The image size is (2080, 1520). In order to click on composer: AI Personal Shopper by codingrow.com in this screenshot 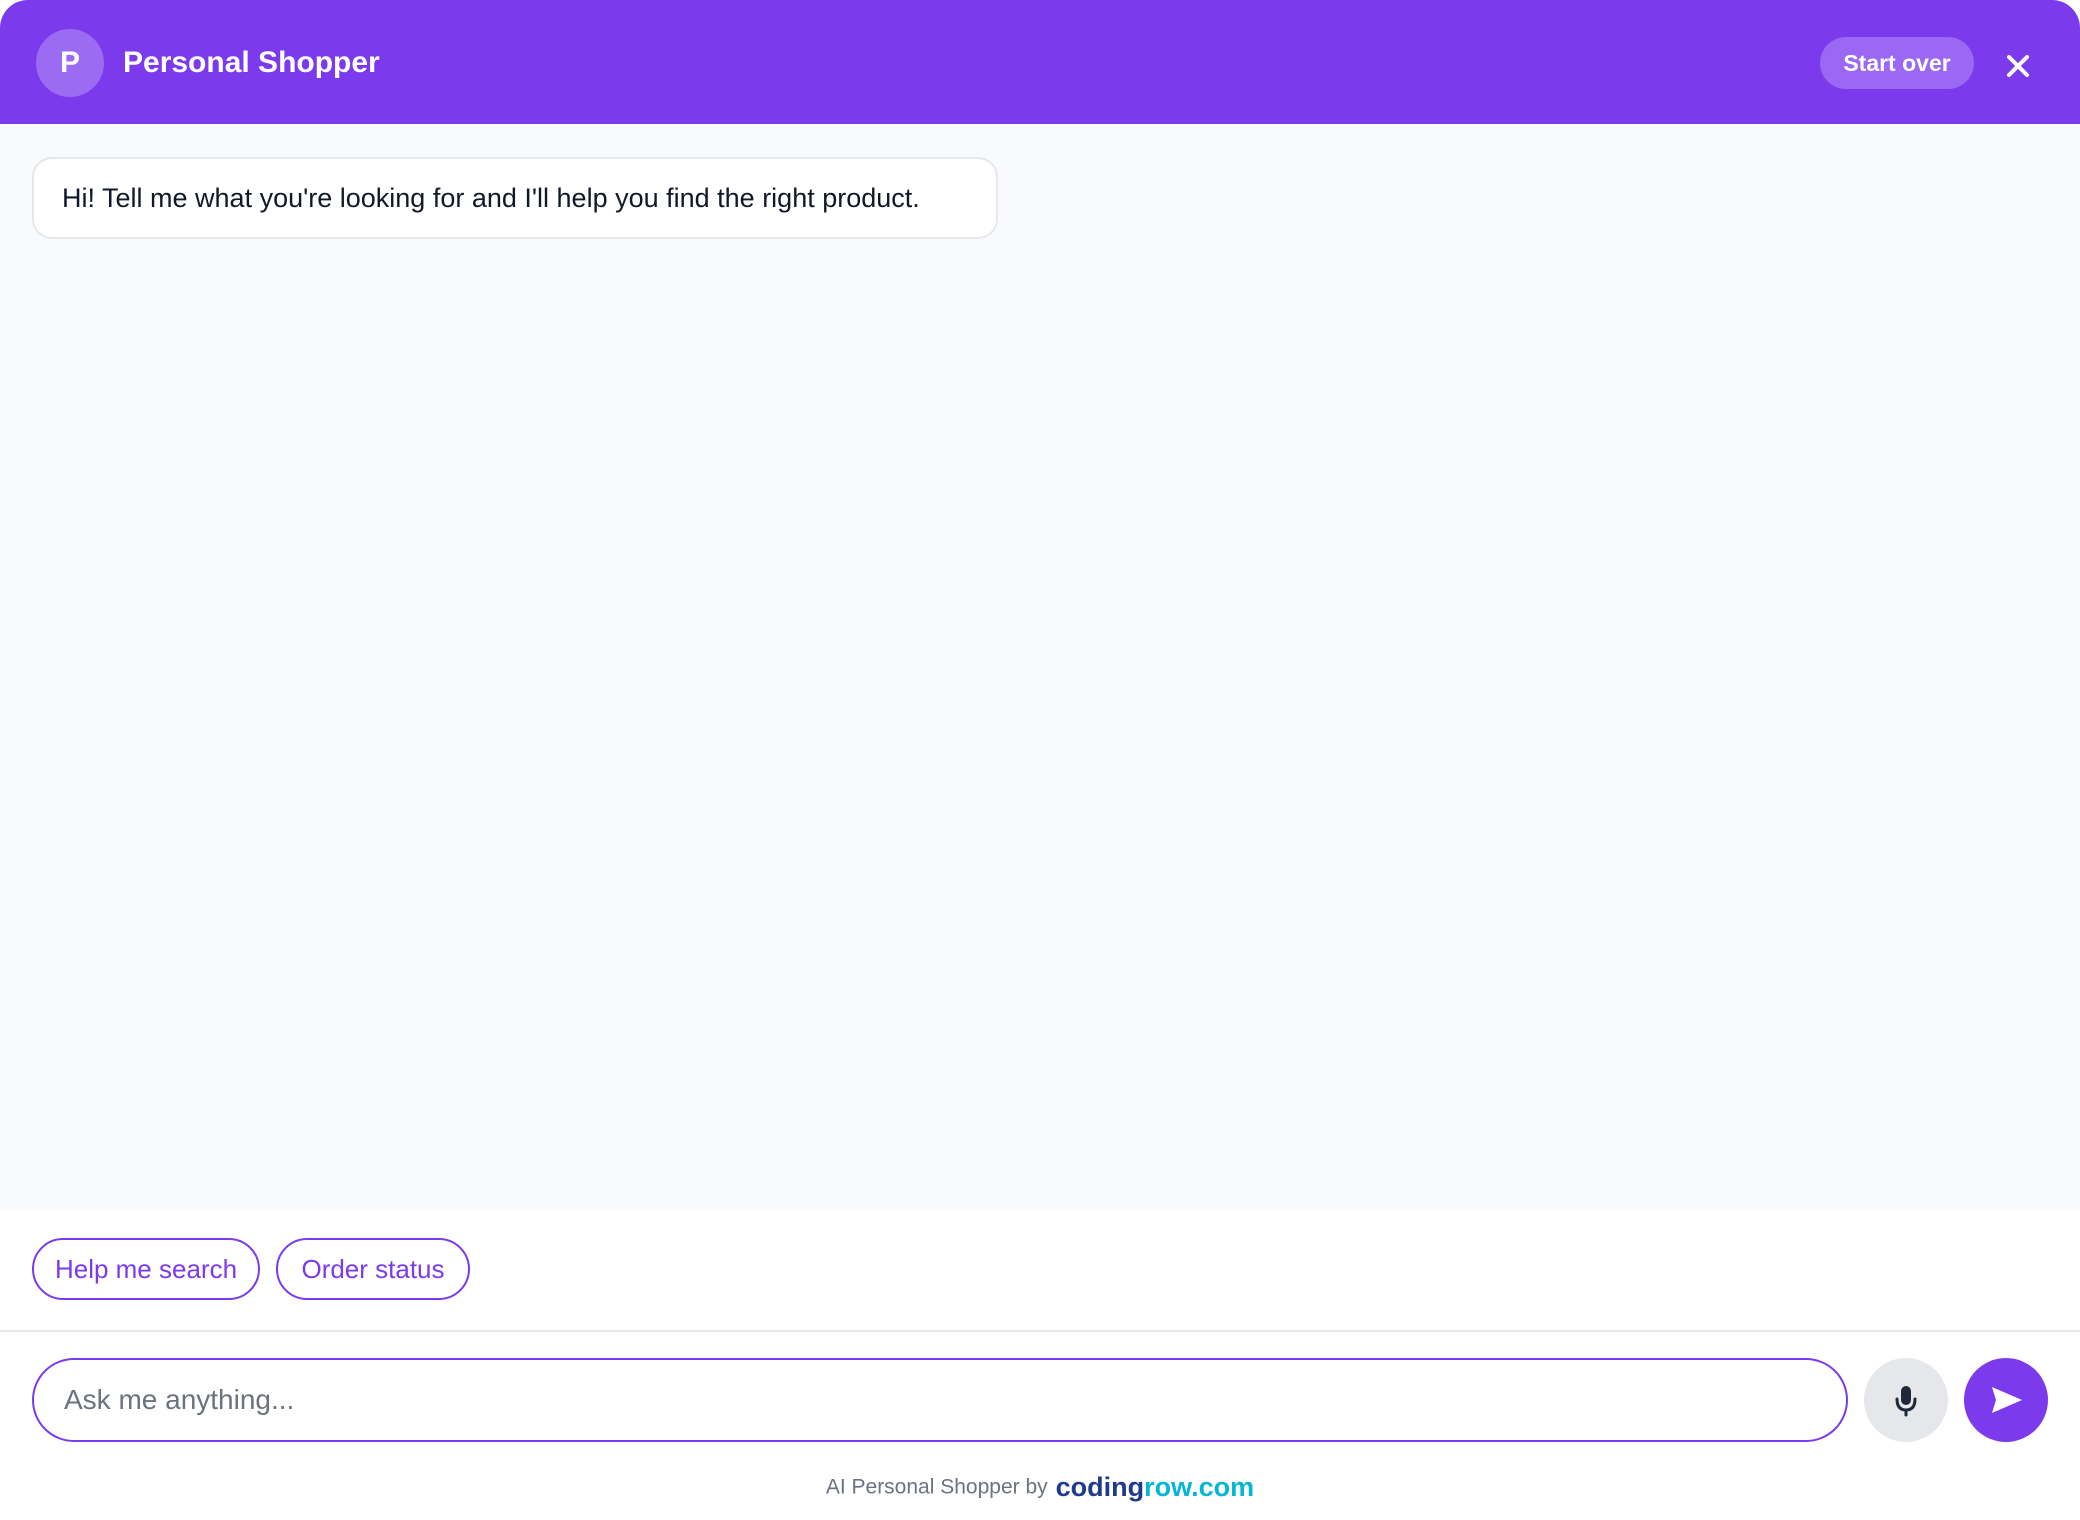, I will do `click(1040, 1426)`.